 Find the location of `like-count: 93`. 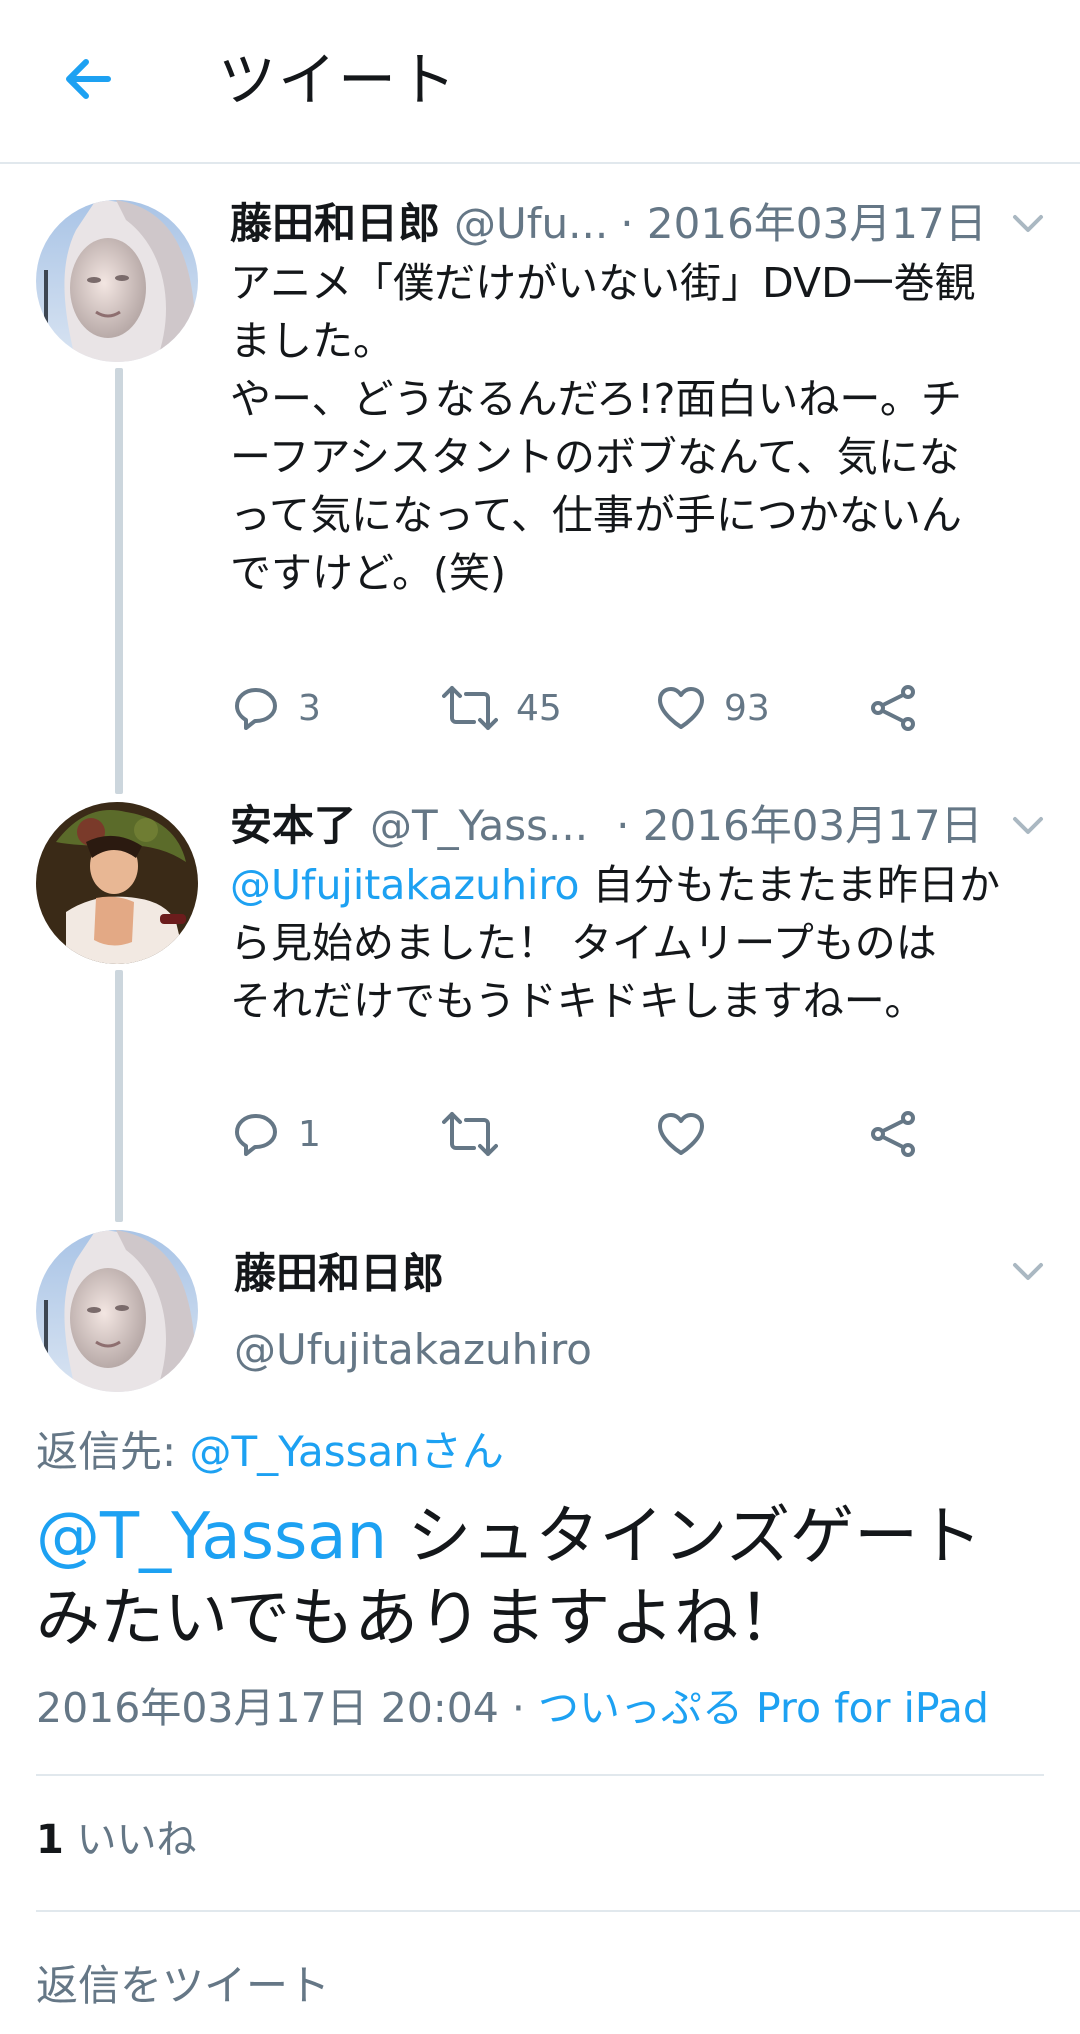

like-count: 93 is located at coordinates (747, 708).